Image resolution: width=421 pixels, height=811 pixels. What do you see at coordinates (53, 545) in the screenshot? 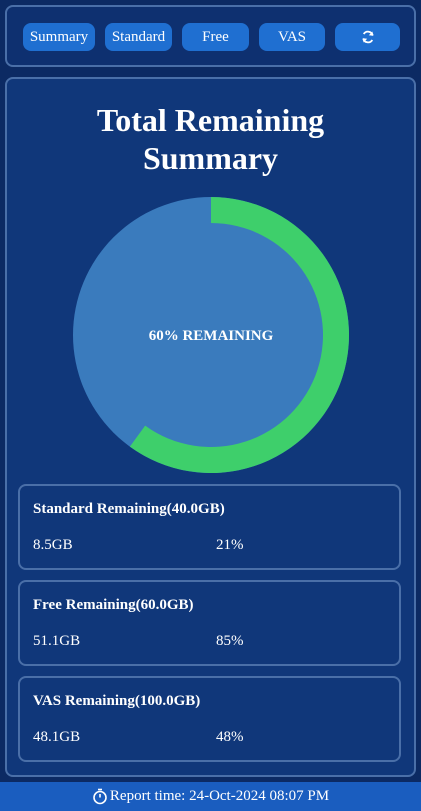
I see `card-amount: 8.5GB` at bounding box center [53, 545].